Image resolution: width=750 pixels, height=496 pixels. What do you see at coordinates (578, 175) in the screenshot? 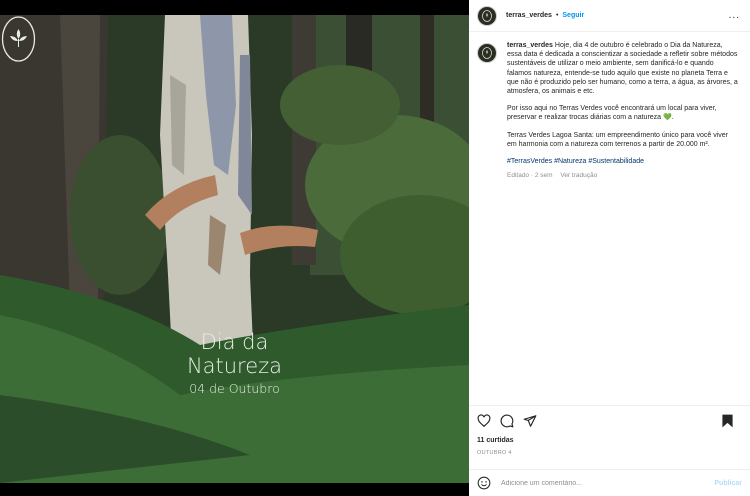
I see `translate-link: Ver tradução` at bounding box center [578, 175].